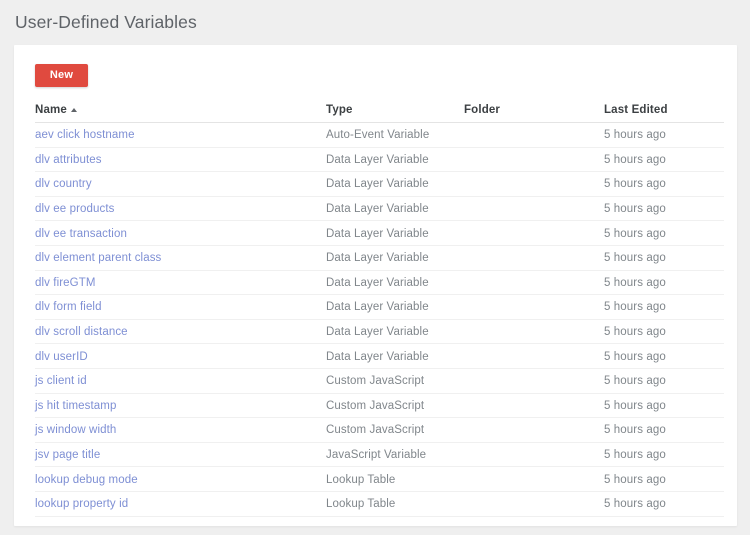 This screenshot has height=535, width=750. I want to click on column-header-name-label: Name, so click(51, 110).